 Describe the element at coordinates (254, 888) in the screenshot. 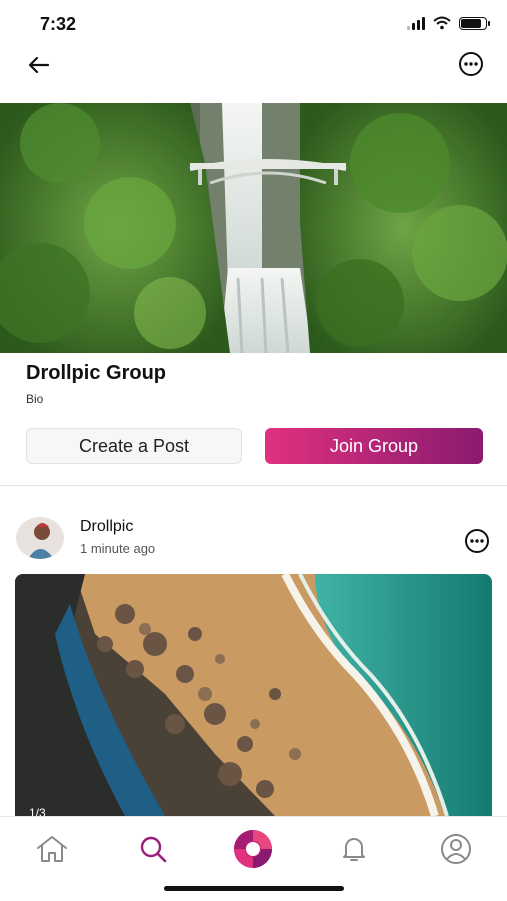

I see `home-indicator` at that location.